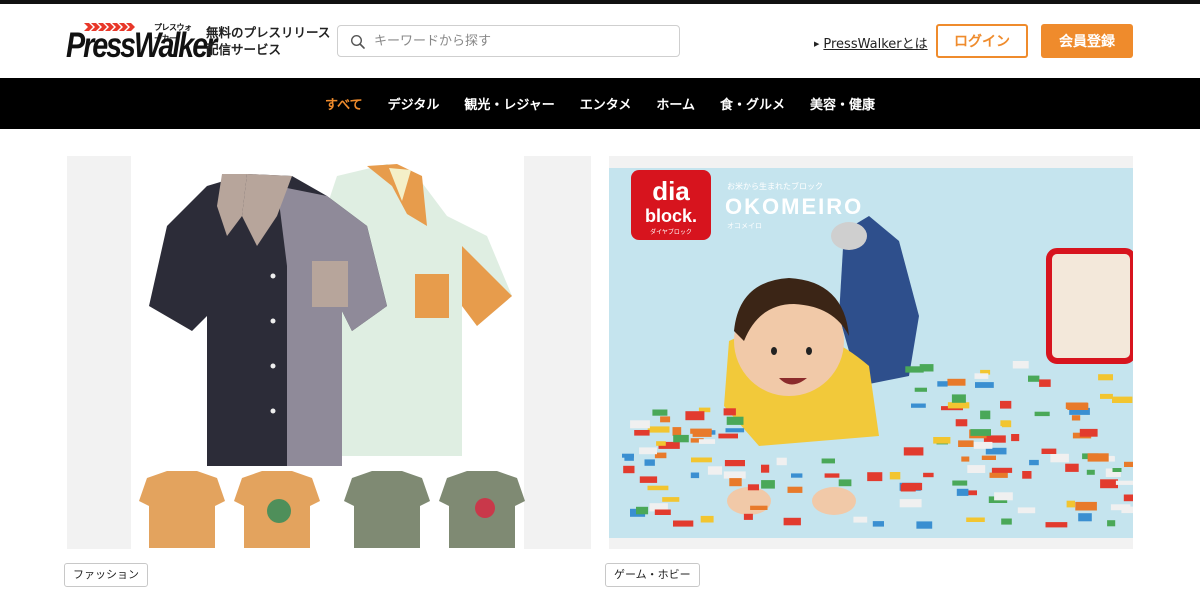 The image size is (1200, 590). What do you see at coordinates (982, 41) in the screenshot?
I see `login-button: ログイン` at bounding box center [982, 41].